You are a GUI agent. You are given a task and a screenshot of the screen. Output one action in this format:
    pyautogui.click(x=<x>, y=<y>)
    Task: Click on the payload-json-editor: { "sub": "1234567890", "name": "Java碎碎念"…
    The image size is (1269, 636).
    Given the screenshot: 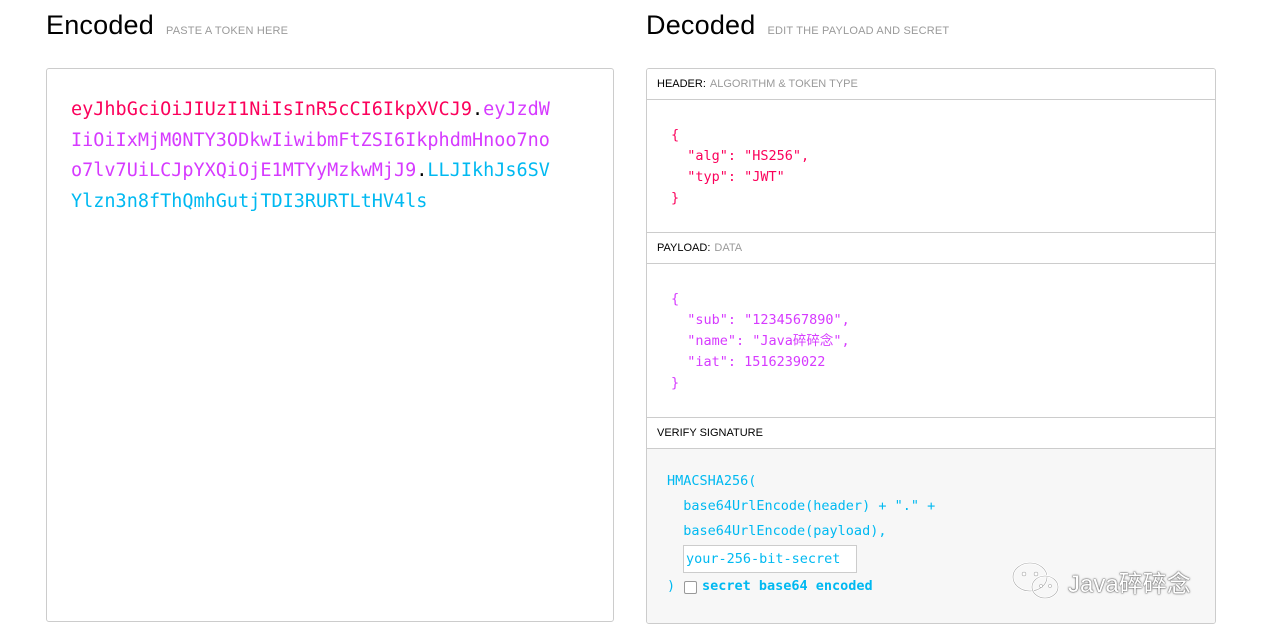 What is the action you would take?
    pyautogui.click(x=931, y=341)
    